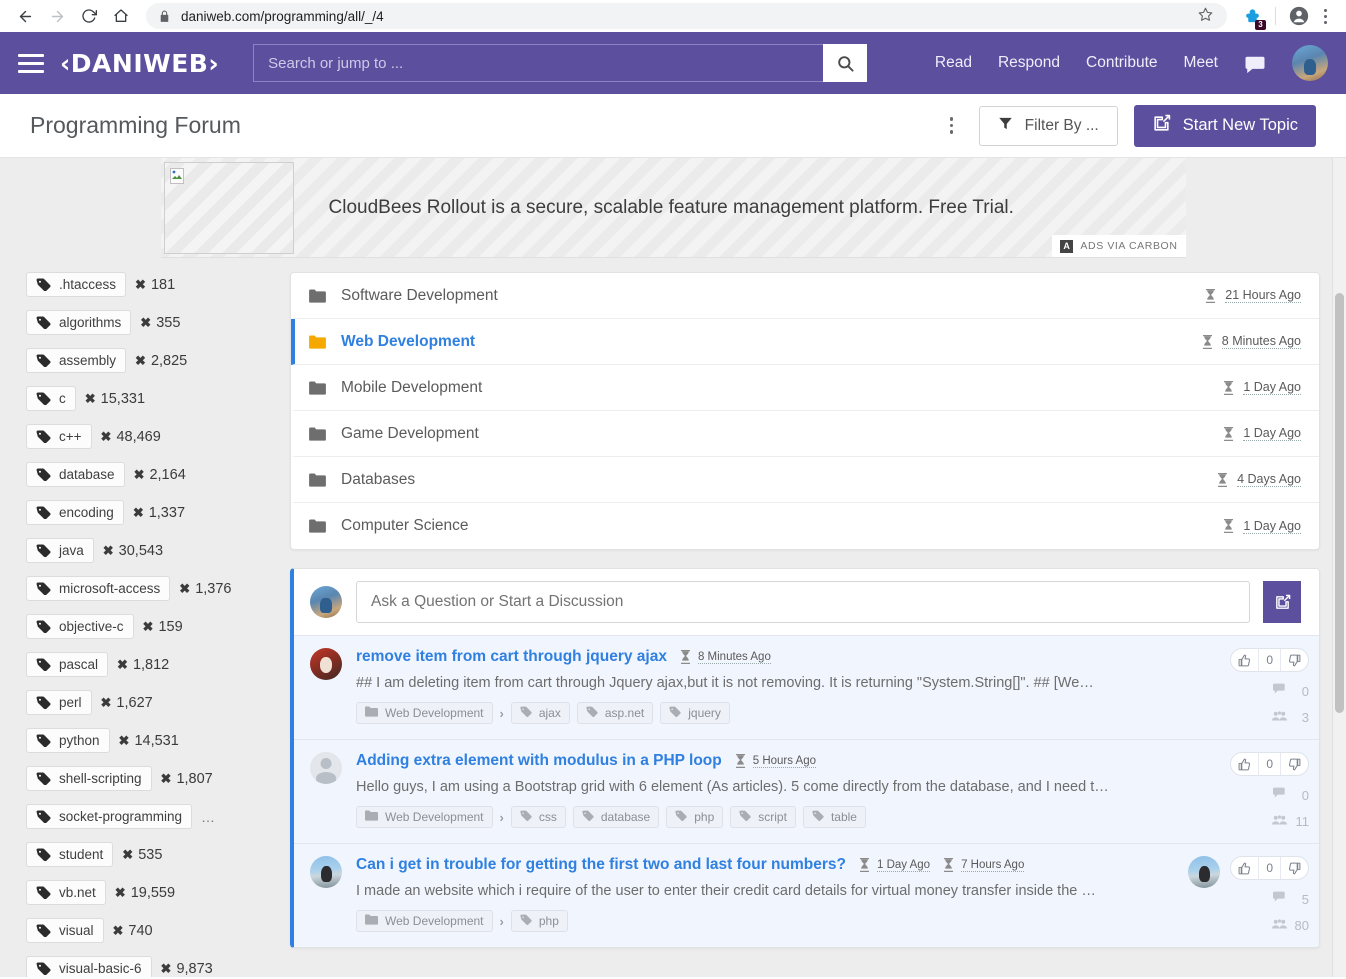  Describe the element at coordinates (1282, 602) in the screenshot. I see `ask-submit-button` at that location.